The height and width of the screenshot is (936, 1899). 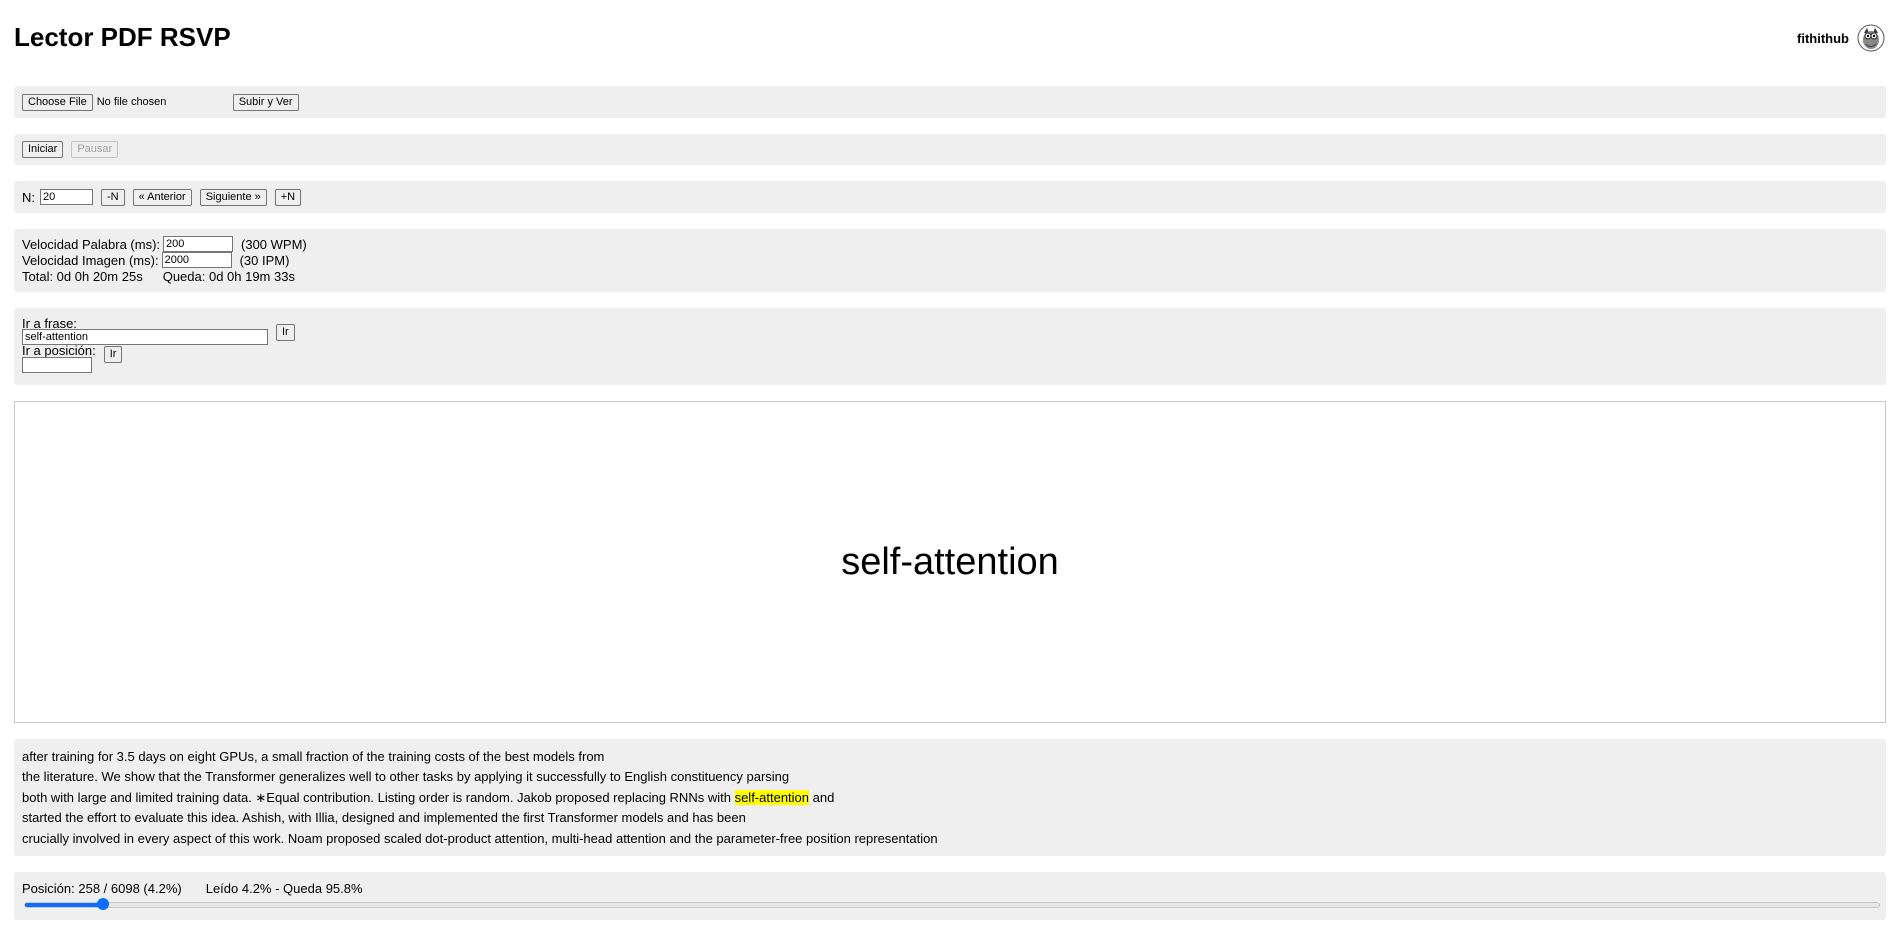 What do you see at coordinates (274, 244) in the screenshot?
I see `word-rate: (300 WPM)` at bounding box center [274, 244].